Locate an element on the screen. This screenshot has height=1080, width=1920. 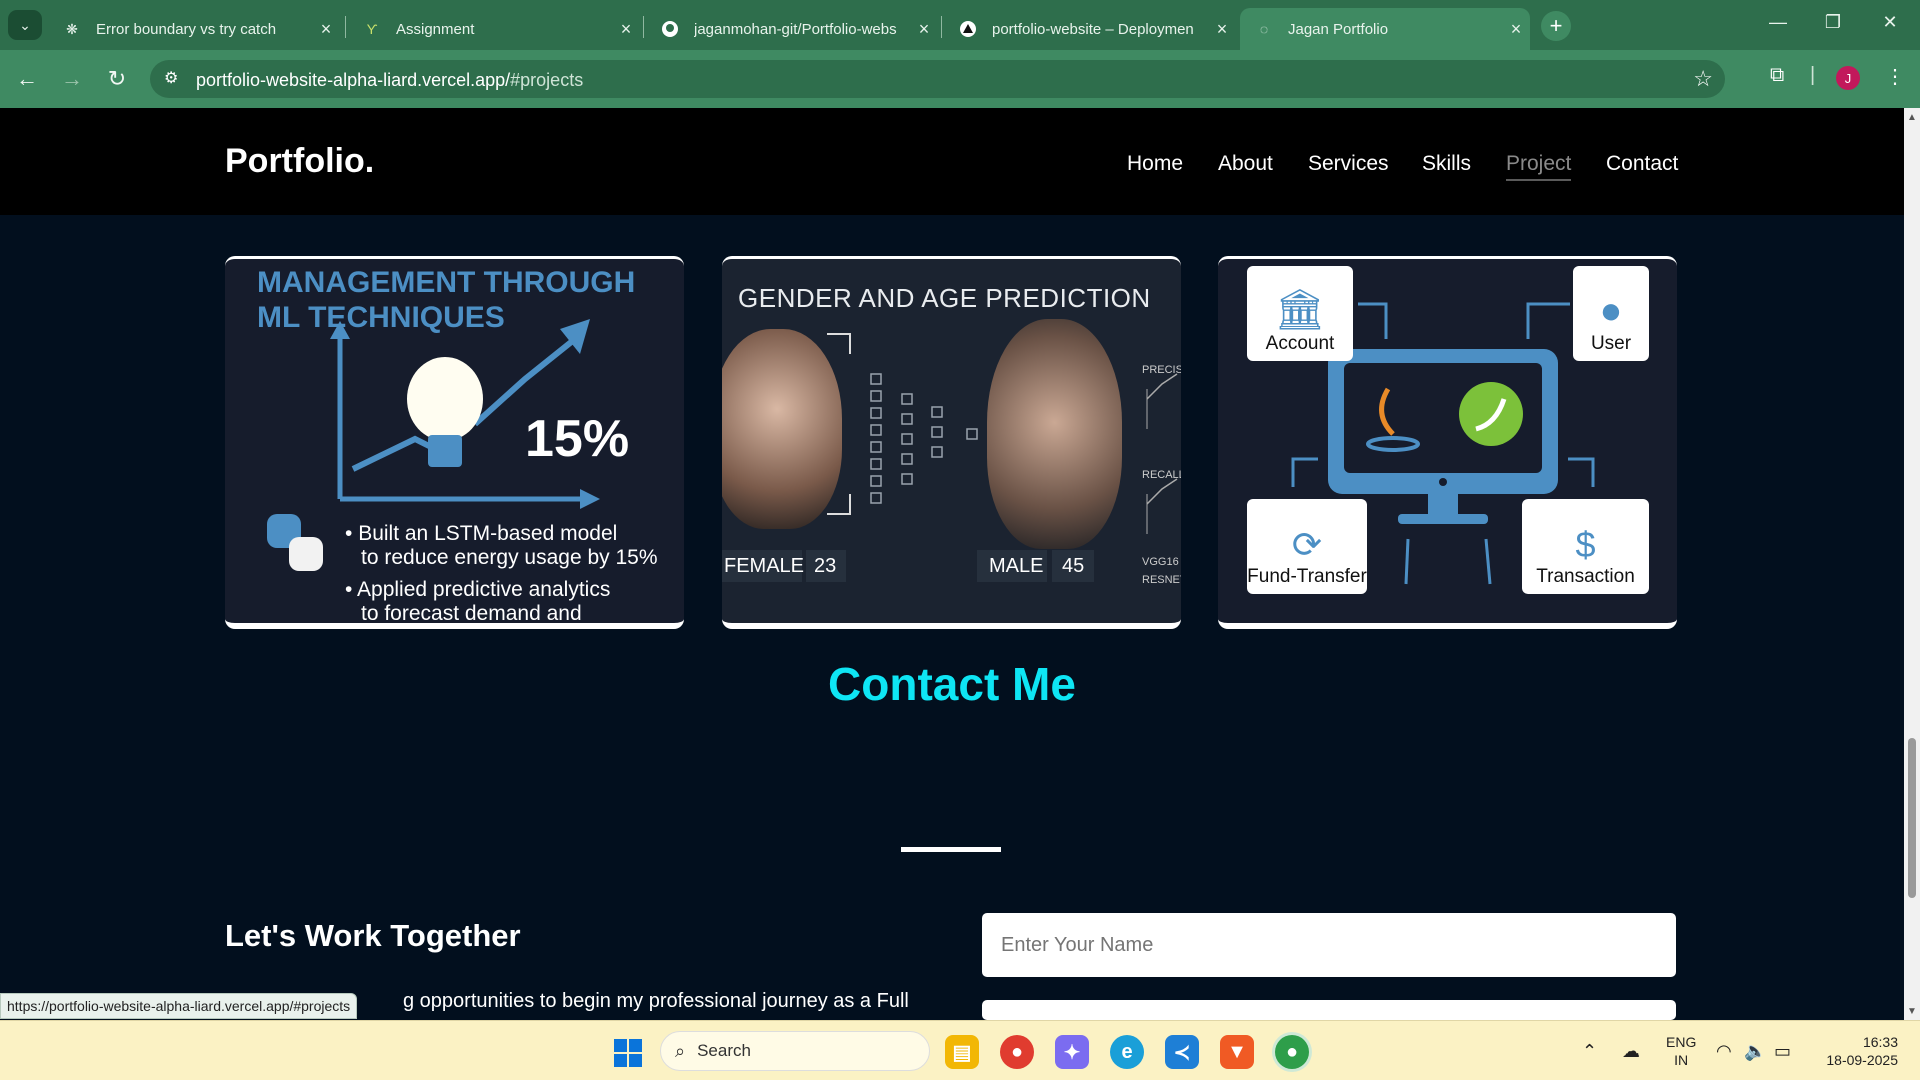
bookmark-star-icon: ☆ is located at coordinates (1703, 79).